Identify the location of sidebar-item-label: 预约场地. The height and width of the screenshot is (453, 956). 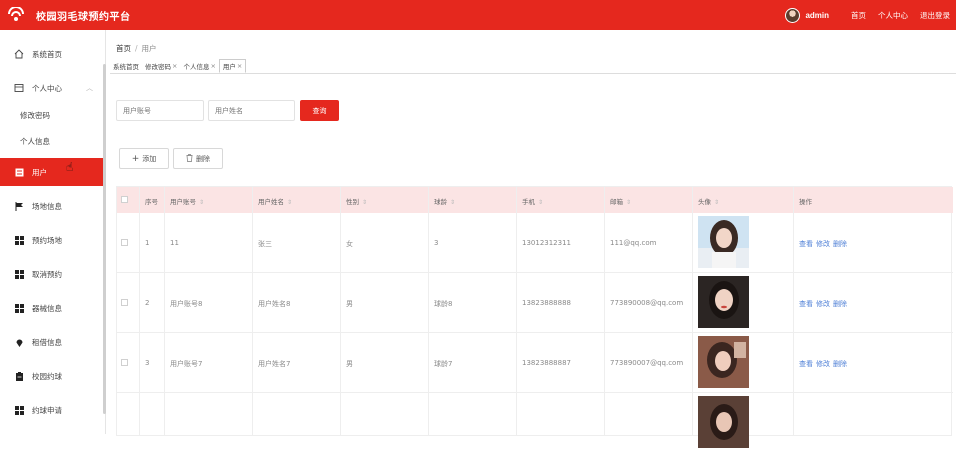
(47, 240).